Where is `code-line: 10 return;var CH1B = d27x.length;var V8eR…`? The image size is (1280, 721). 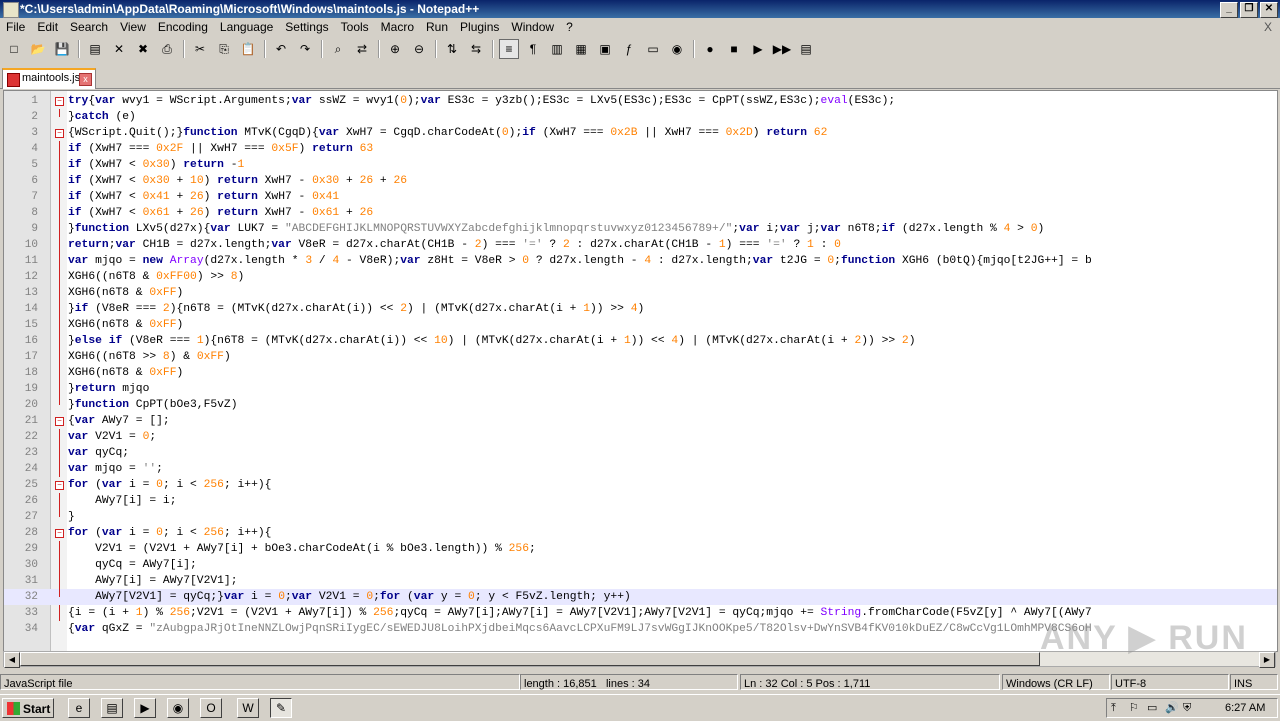 code-line: 10 return;var CH1B = d27x.length;var V8eR… is located at coordinates (640, 245).